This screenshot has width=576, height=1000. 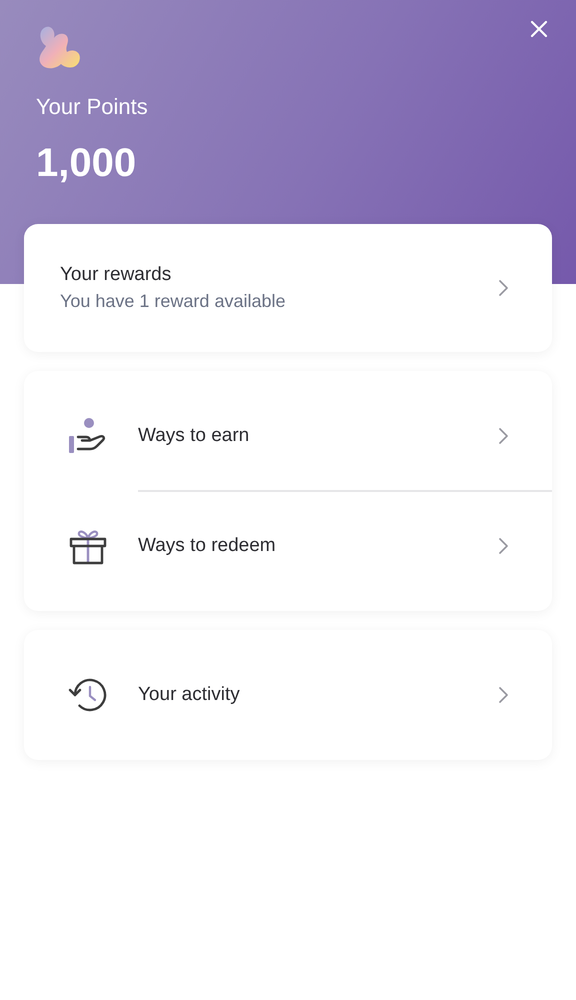 I want to click on menu-item-label: Ways to redeem, so click(x=207, y=546).